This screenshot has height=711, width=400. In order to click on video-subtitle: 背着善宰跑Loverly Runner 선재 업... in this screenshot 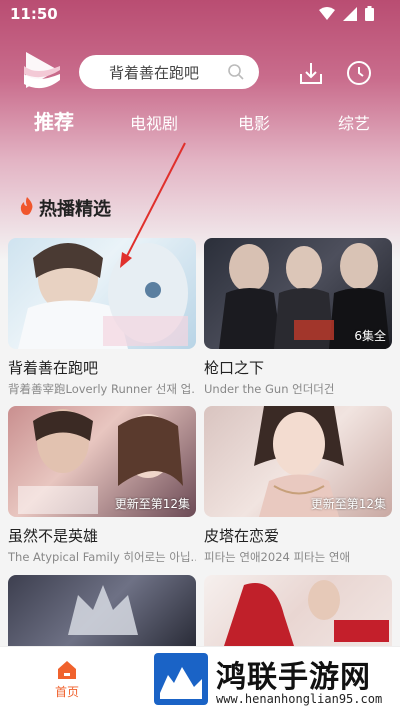, I will do `click(102, 389)`.